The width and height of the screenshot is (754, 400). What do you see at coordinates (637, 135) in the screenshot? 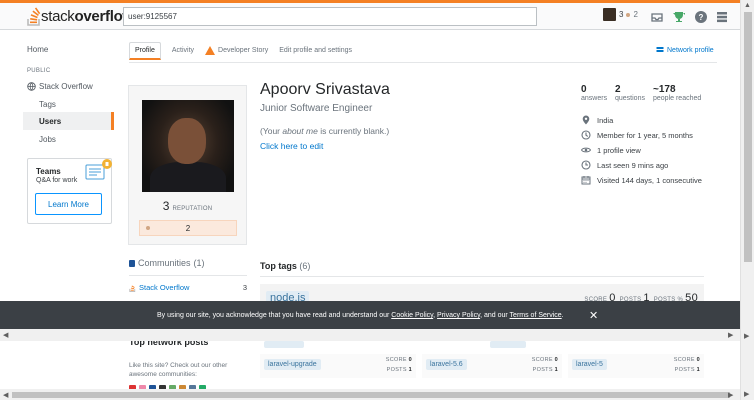
I see `fact-member-for: Member for 1 year, 5 months` at bounding box center [637, 135].